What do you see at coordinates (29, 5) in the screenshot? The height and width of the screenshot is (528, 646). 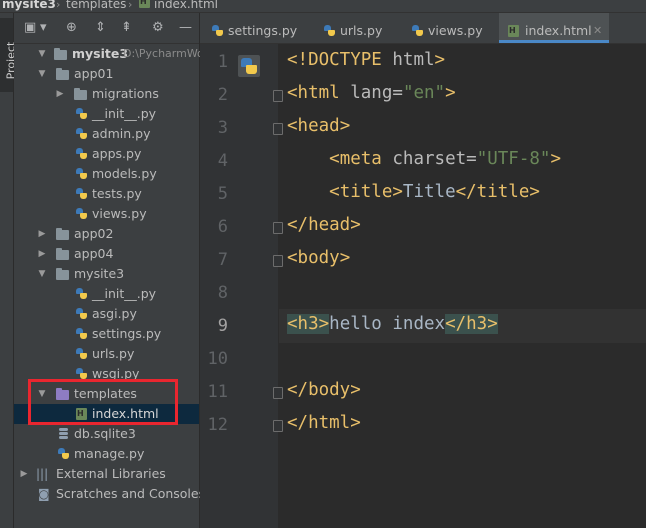 I see `breadcrumb-project: mysite3` at bounding box center [29, 5].